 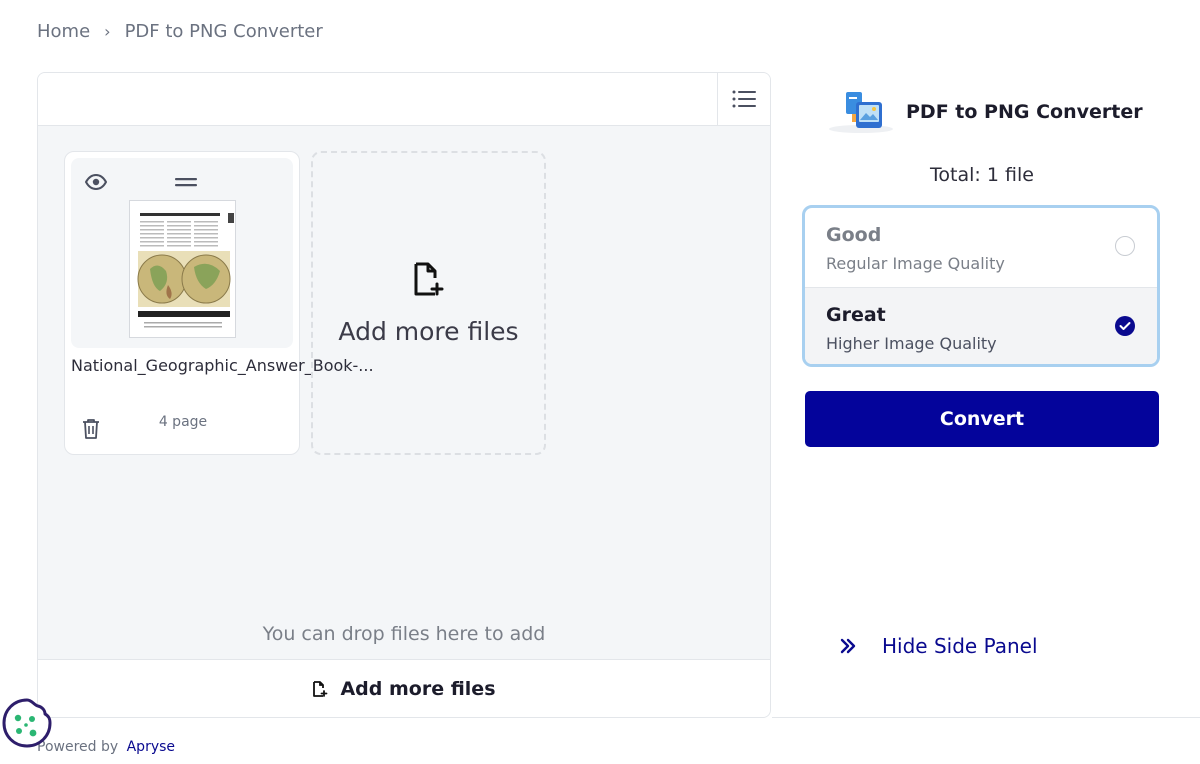 I want to click on breadcrumb-current: PDF to PNG Converter, so click(x=223, y=31).